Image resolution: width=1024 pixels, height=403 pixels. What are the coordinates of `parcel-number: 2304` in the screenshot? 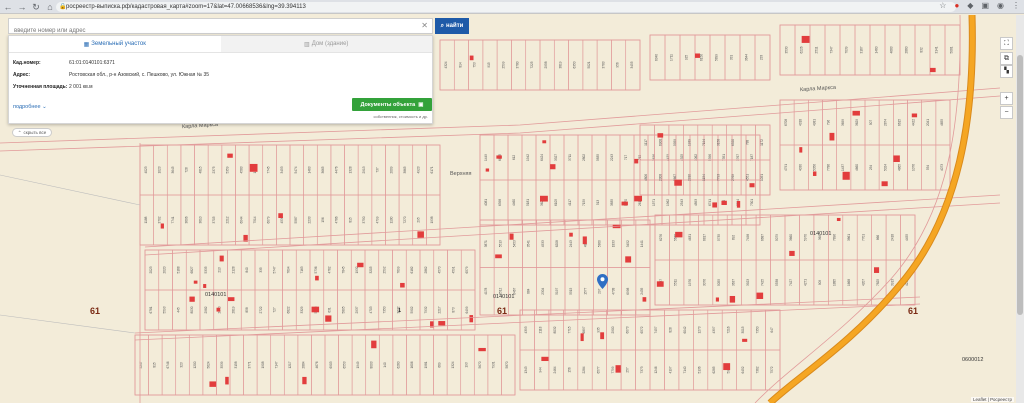 It's located at (543, 290).